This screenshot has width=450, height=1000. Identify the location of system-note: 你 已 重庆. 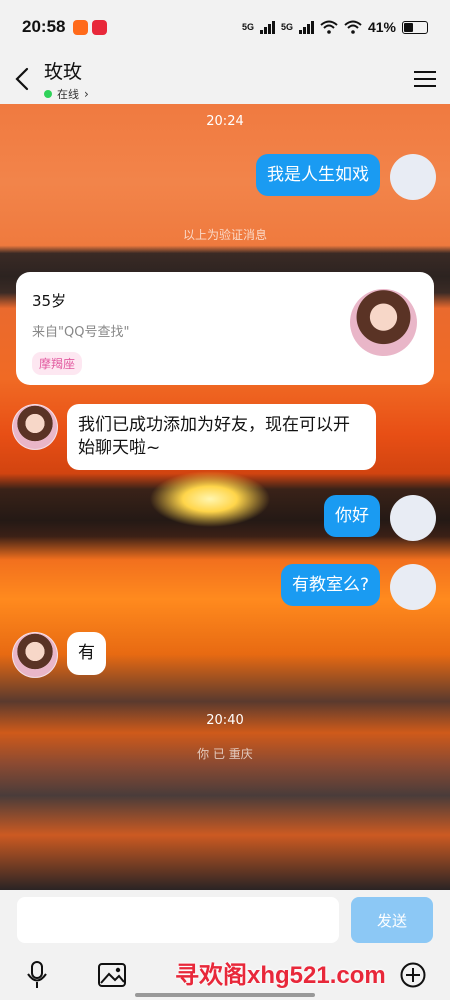
(225, 754).